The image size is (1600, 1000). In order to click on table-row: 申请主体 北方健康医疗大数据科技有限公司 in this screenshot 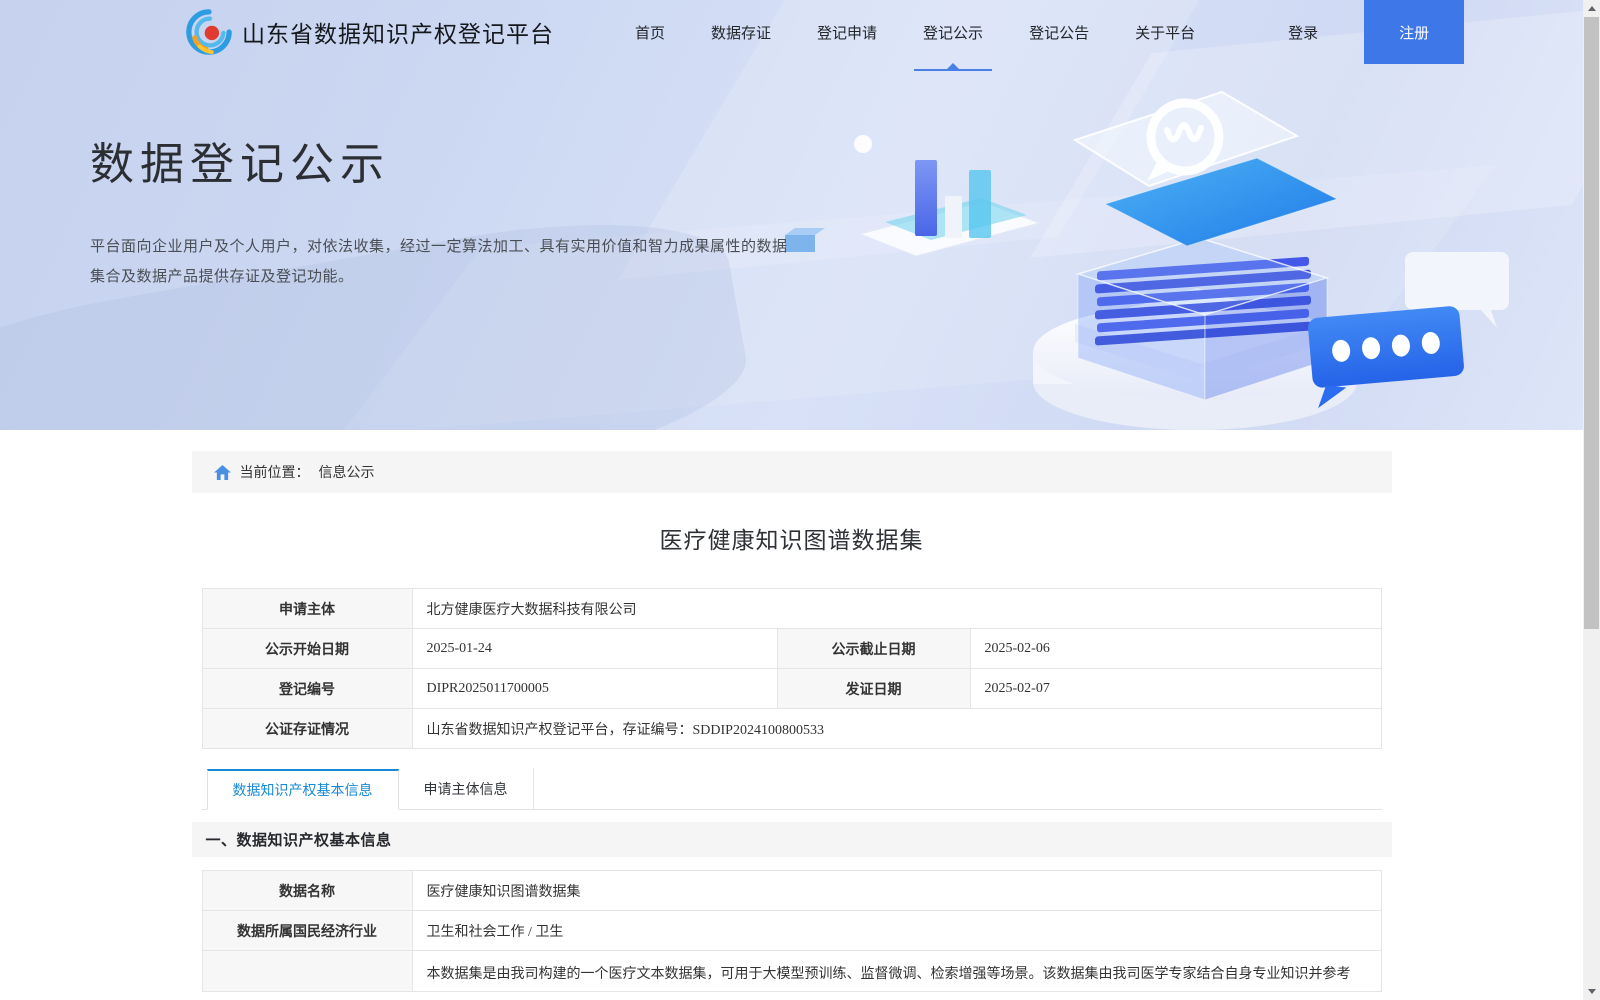, I will do `click(791, 608)`.